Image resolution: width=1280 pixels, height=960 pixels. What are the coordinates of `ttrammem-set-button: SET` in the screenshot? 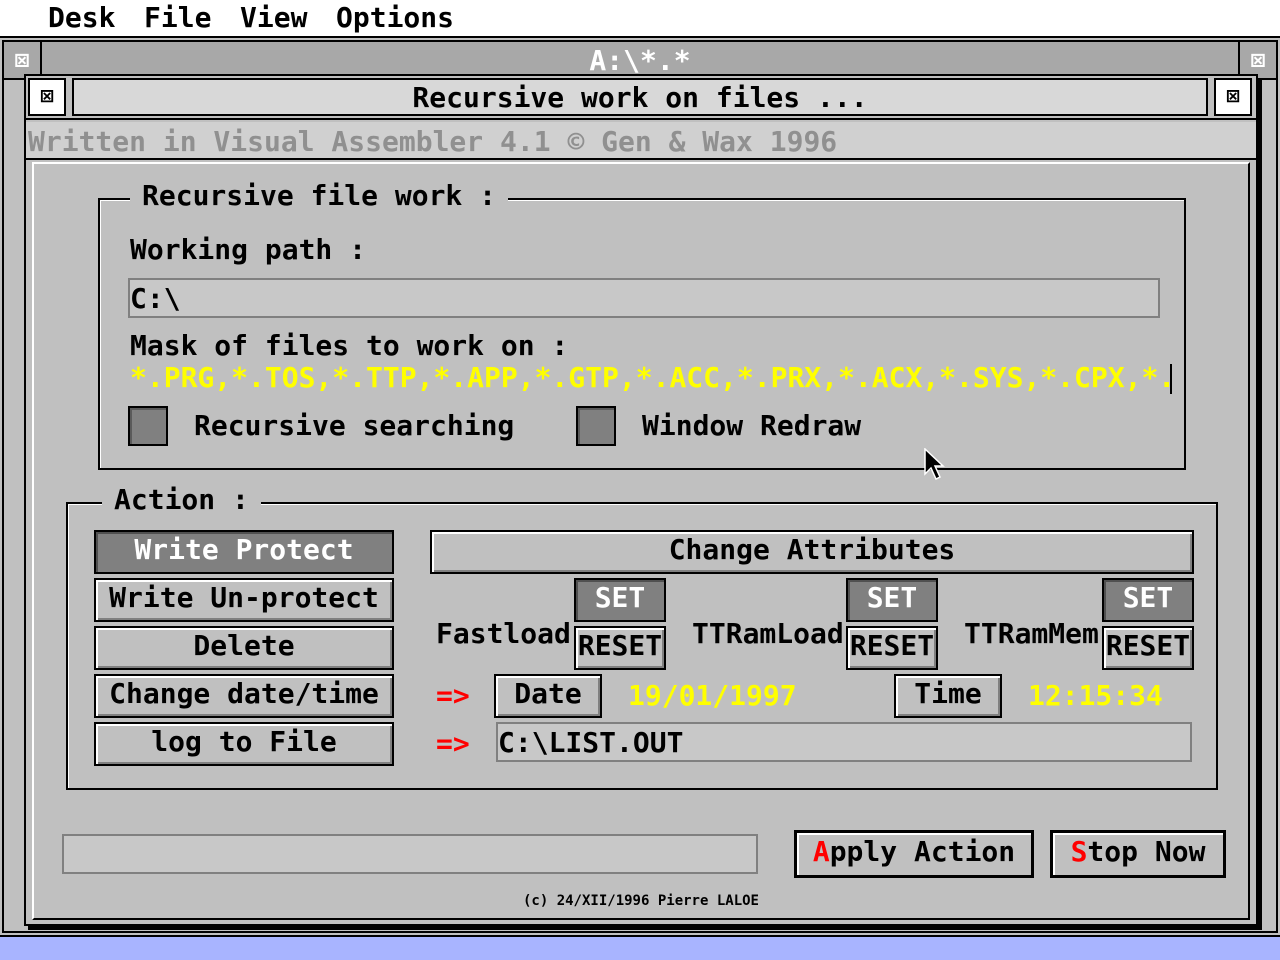 It's located at (1148, 600).